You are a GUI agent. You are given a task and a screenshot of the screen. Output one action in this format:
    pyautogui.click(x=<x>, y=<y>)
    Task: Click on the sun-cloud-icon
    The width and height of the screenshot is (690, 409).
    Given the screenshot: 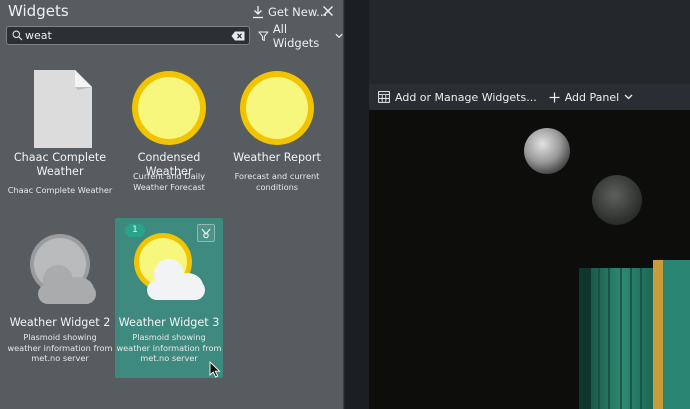 What is the action you would take?
    pyautogui.click(x=169, y=268)
    